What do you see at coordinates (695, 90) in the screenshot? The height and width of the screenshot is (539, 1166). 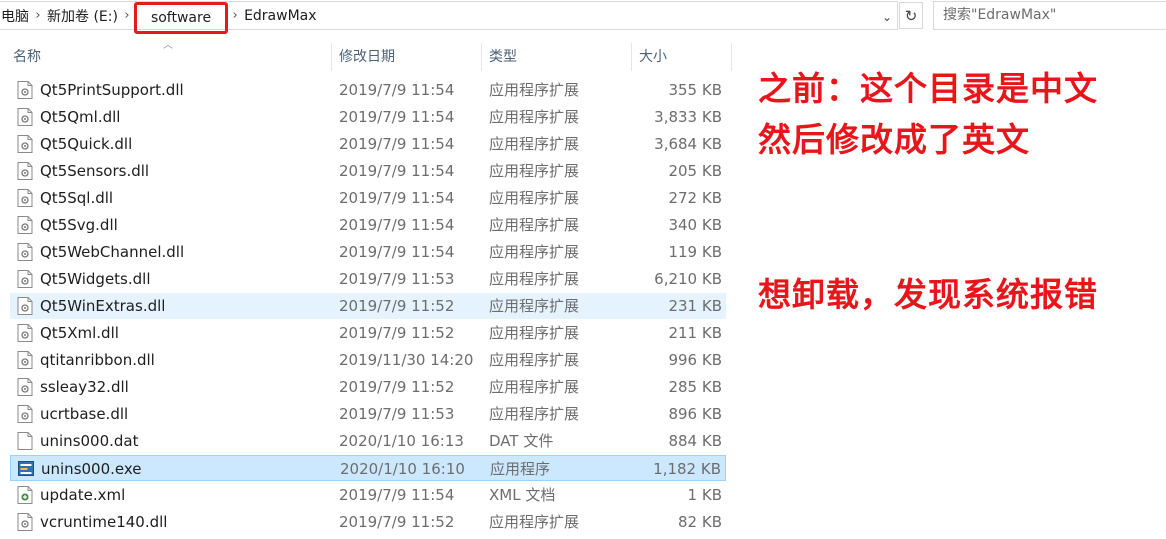 I see `file-size: 355 KB` at bounding box center [695, 90].